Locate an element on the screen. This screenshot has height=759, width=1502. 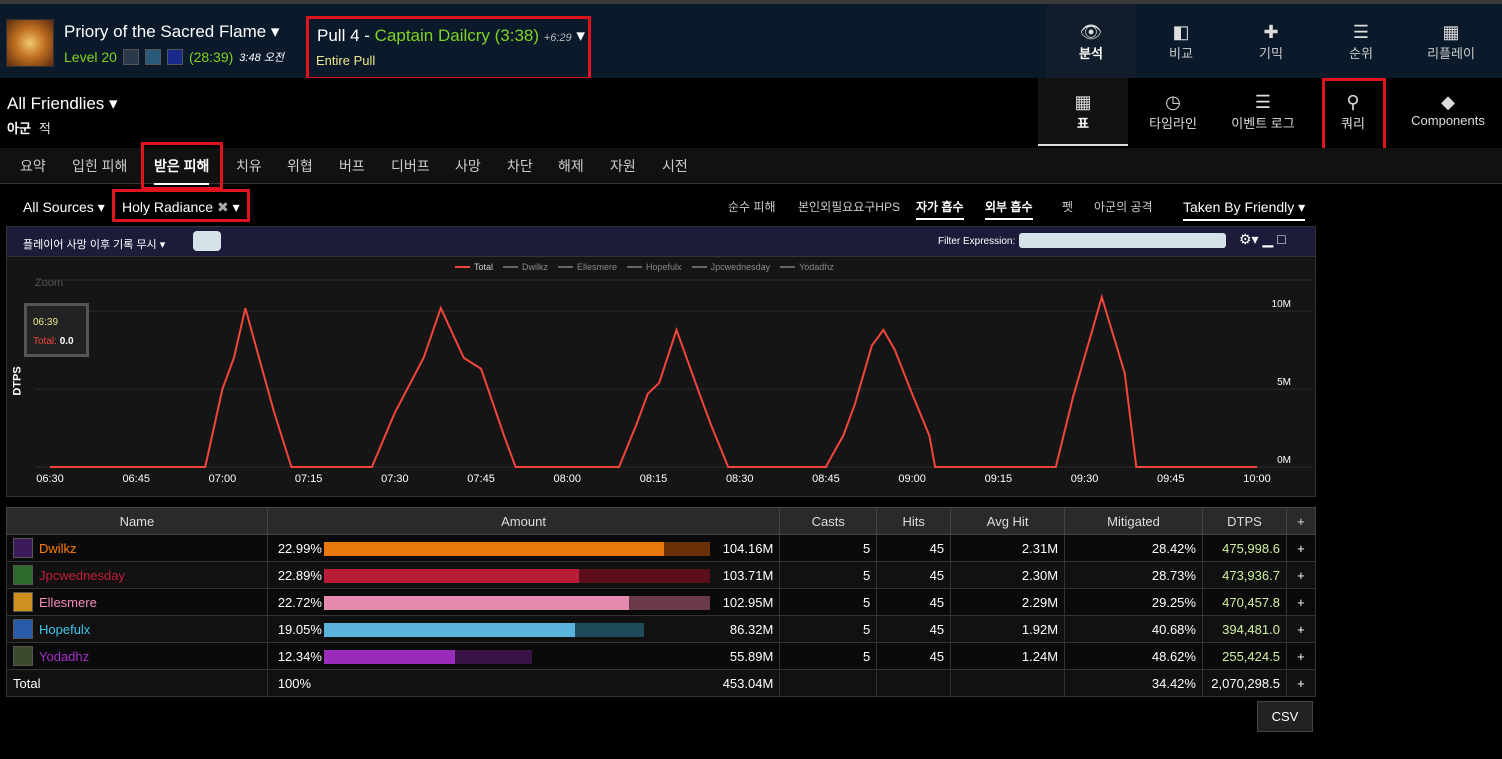
nav-analyze: 👁 분석 is located at coordinates (1091, 43).